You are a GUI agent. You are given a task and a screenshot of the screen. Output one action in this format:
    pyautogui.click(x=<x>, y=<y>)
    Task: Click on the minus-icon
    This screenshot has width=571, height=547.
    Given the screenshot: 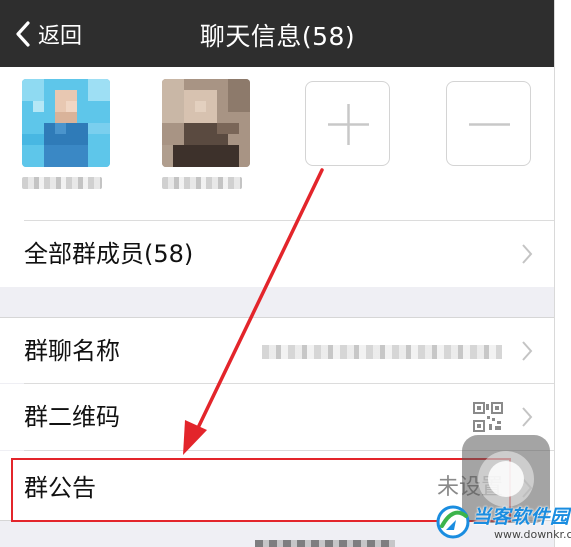 What is the action you would take?
    pyautogui.click(x=489, y=124)
    